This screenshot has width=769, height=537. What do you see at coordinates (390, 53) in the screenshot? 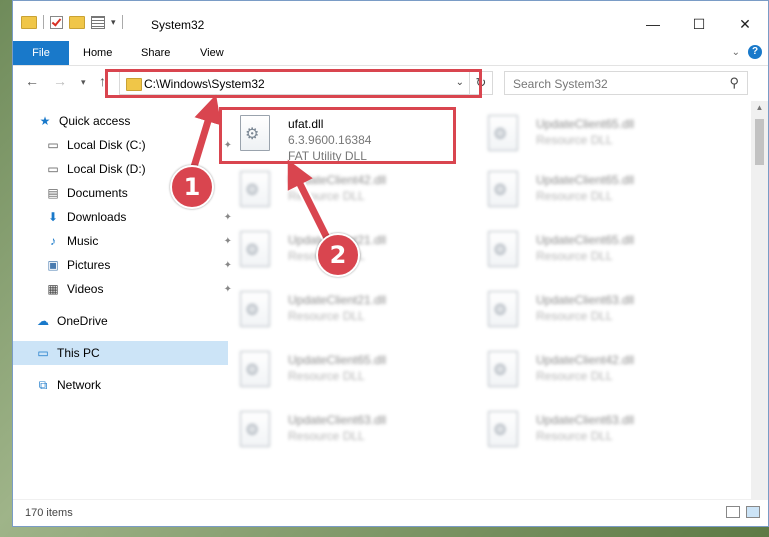
I see `ribbon-tabs: File Home Share View ⌄ ?` at bounding box center [390, 53].